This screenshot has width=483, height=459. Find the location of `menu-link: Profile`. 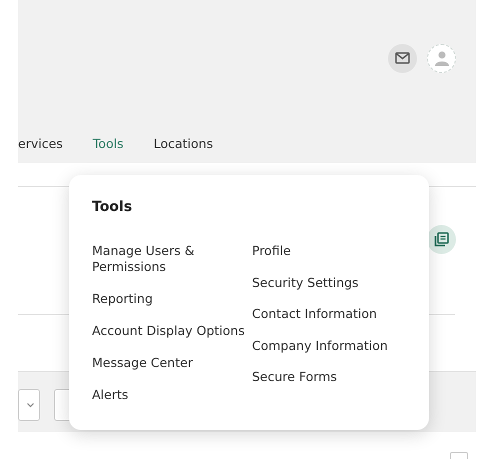

menu-link: Profile is located at coordinates (327, 251).